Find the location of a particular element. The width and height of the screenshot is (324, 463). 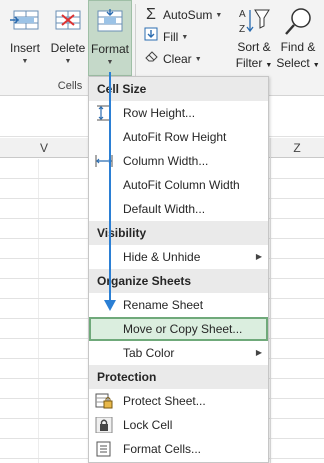

menu-item-lock-cell: Lock Cell is located at coordinates (178, 425).